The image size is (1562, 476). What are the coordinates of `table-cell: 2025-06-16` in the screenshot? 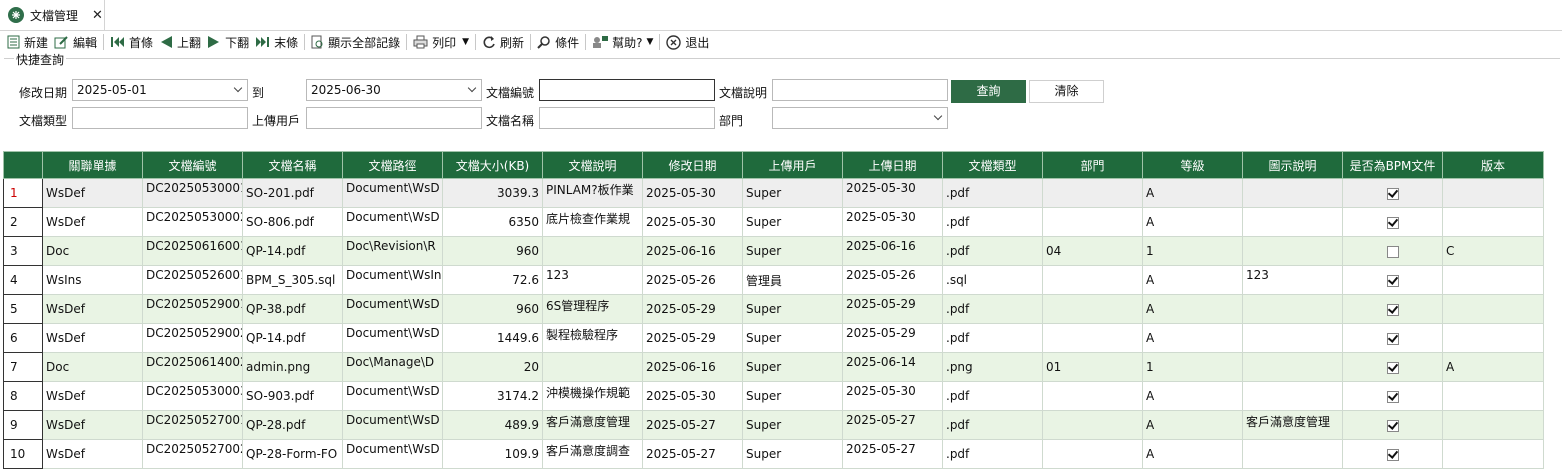 It's located at (892, 251).